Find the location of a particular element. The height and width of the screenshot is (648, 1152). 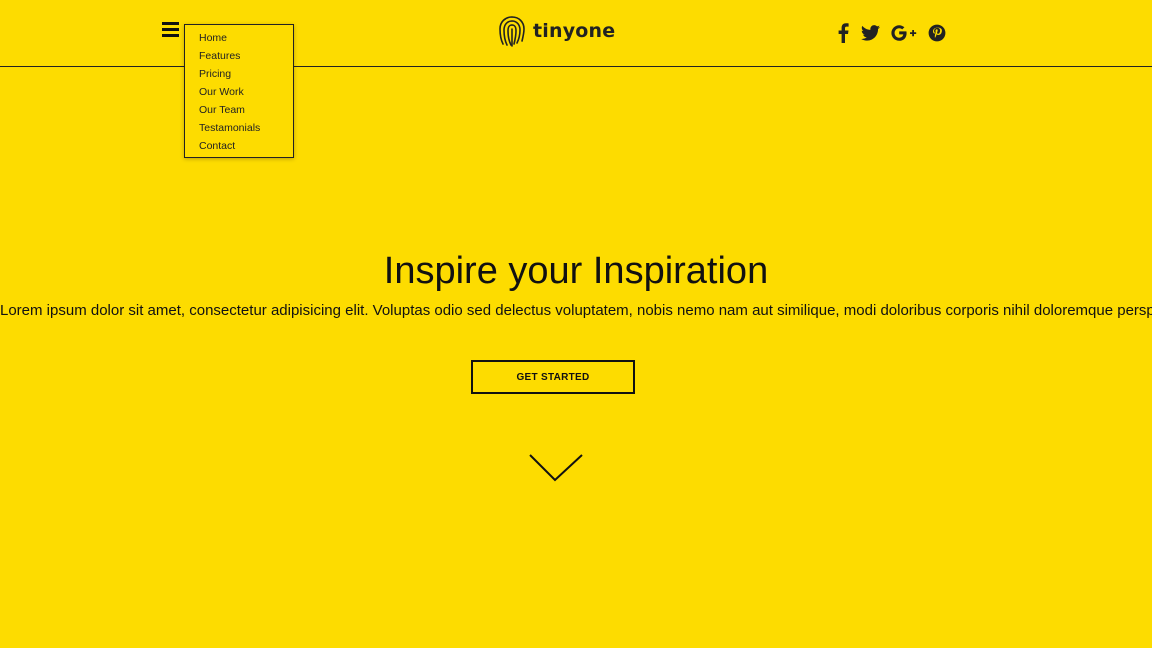

brand-name: tinyone is located at coordinates (574, 31).